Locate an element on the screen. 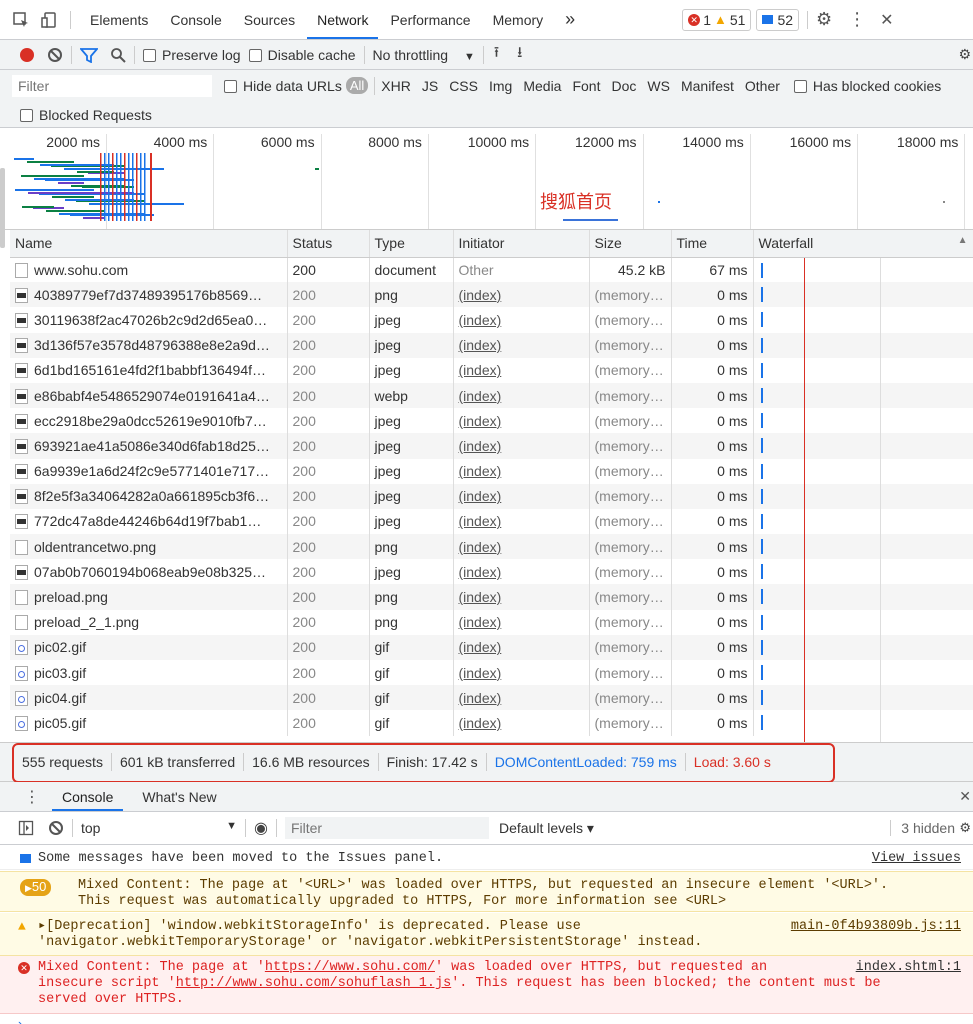 Image resolution: width=973 pixels, height=1024 pixels. issue-counters: ✕ 1 ▲ 51 is located at coordinates (717, 19).